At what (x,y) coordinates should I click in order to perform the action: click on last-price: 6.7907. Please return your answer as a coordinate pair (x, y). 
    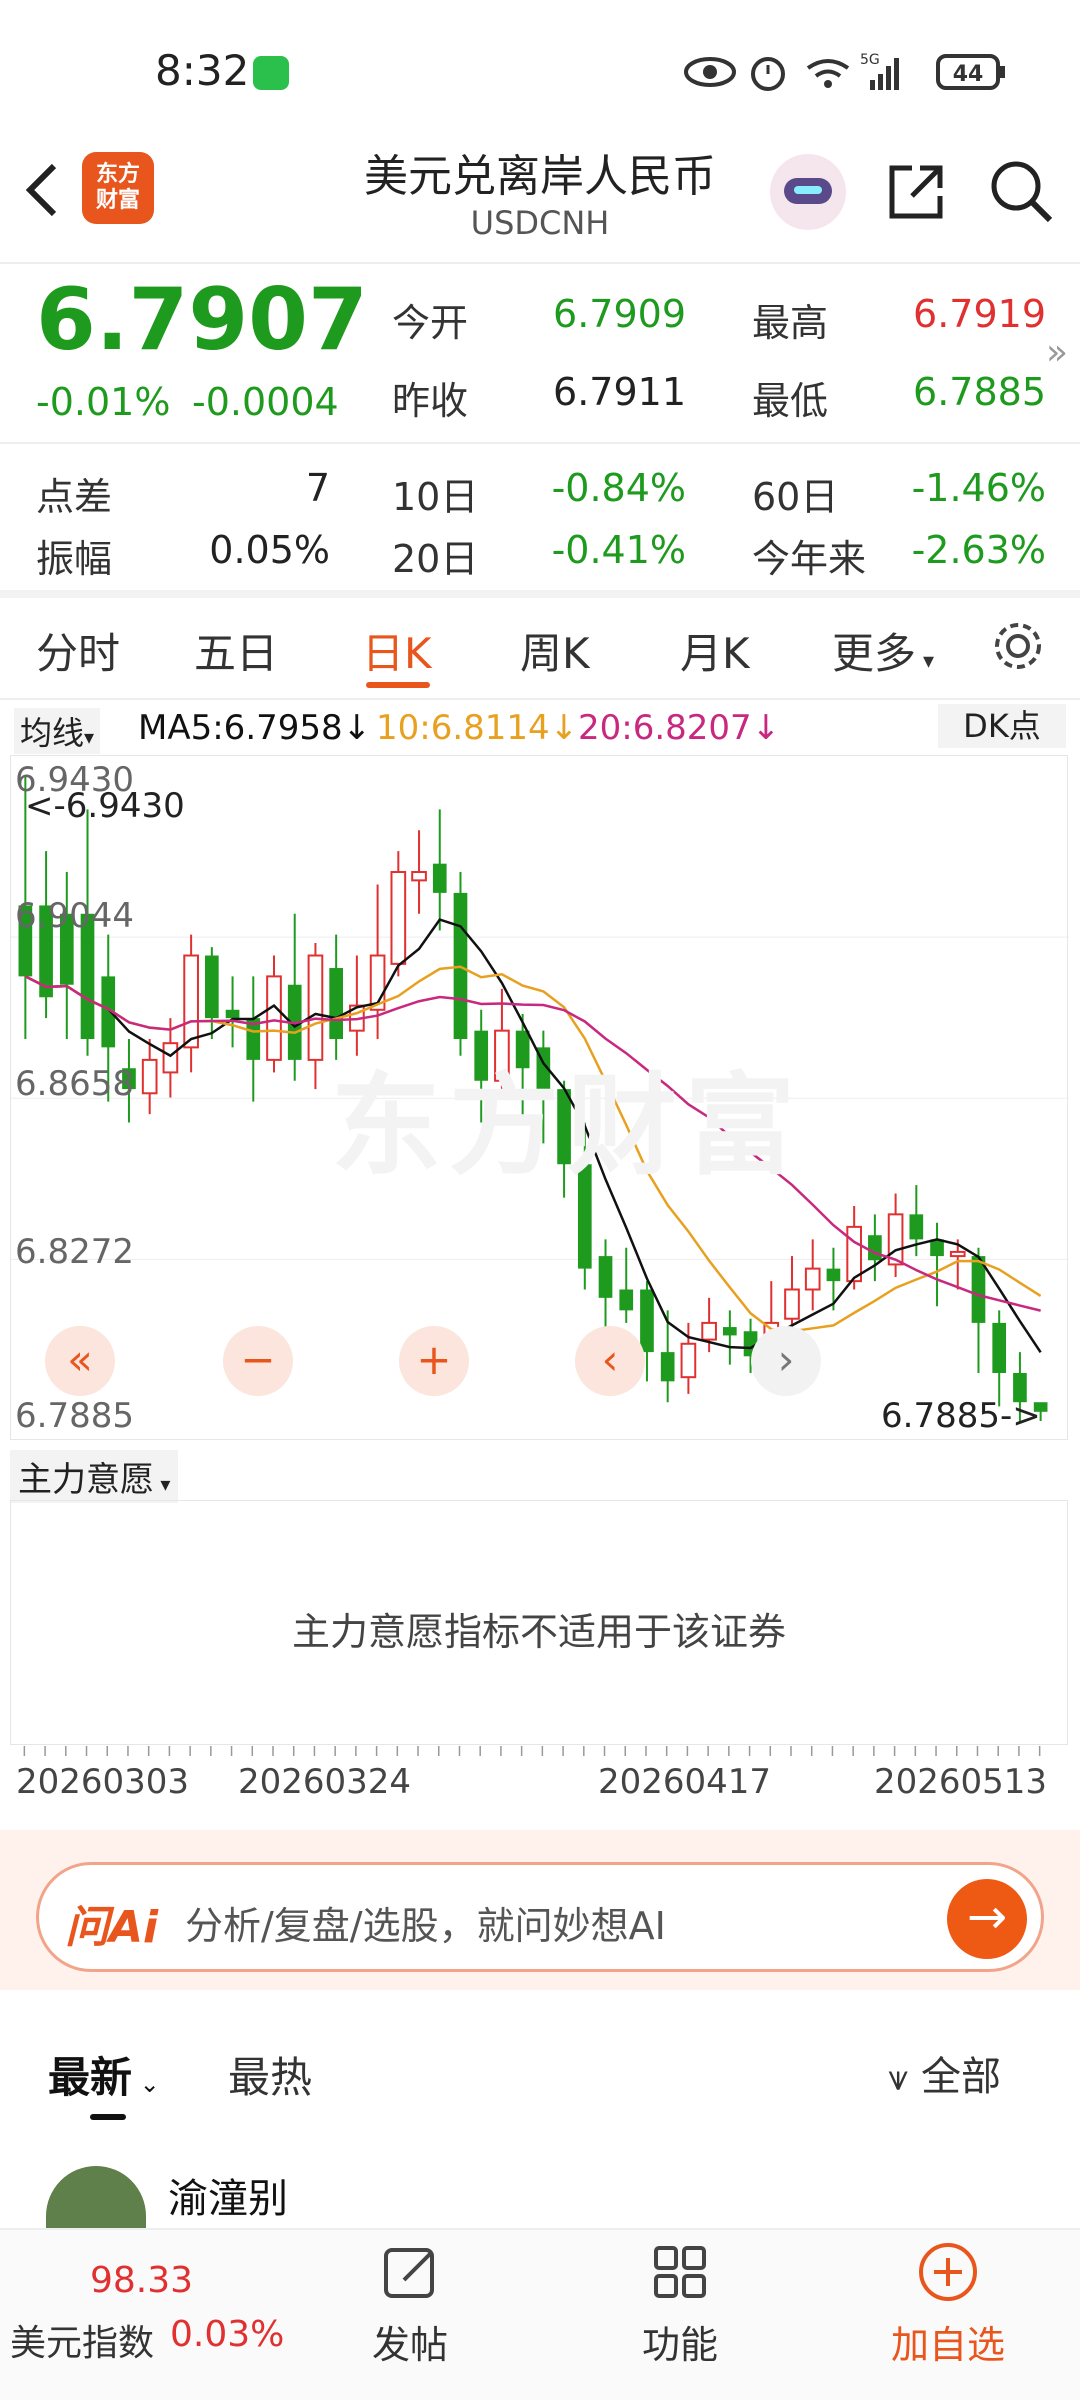
    Looking at the image, I should click on (202, 320).